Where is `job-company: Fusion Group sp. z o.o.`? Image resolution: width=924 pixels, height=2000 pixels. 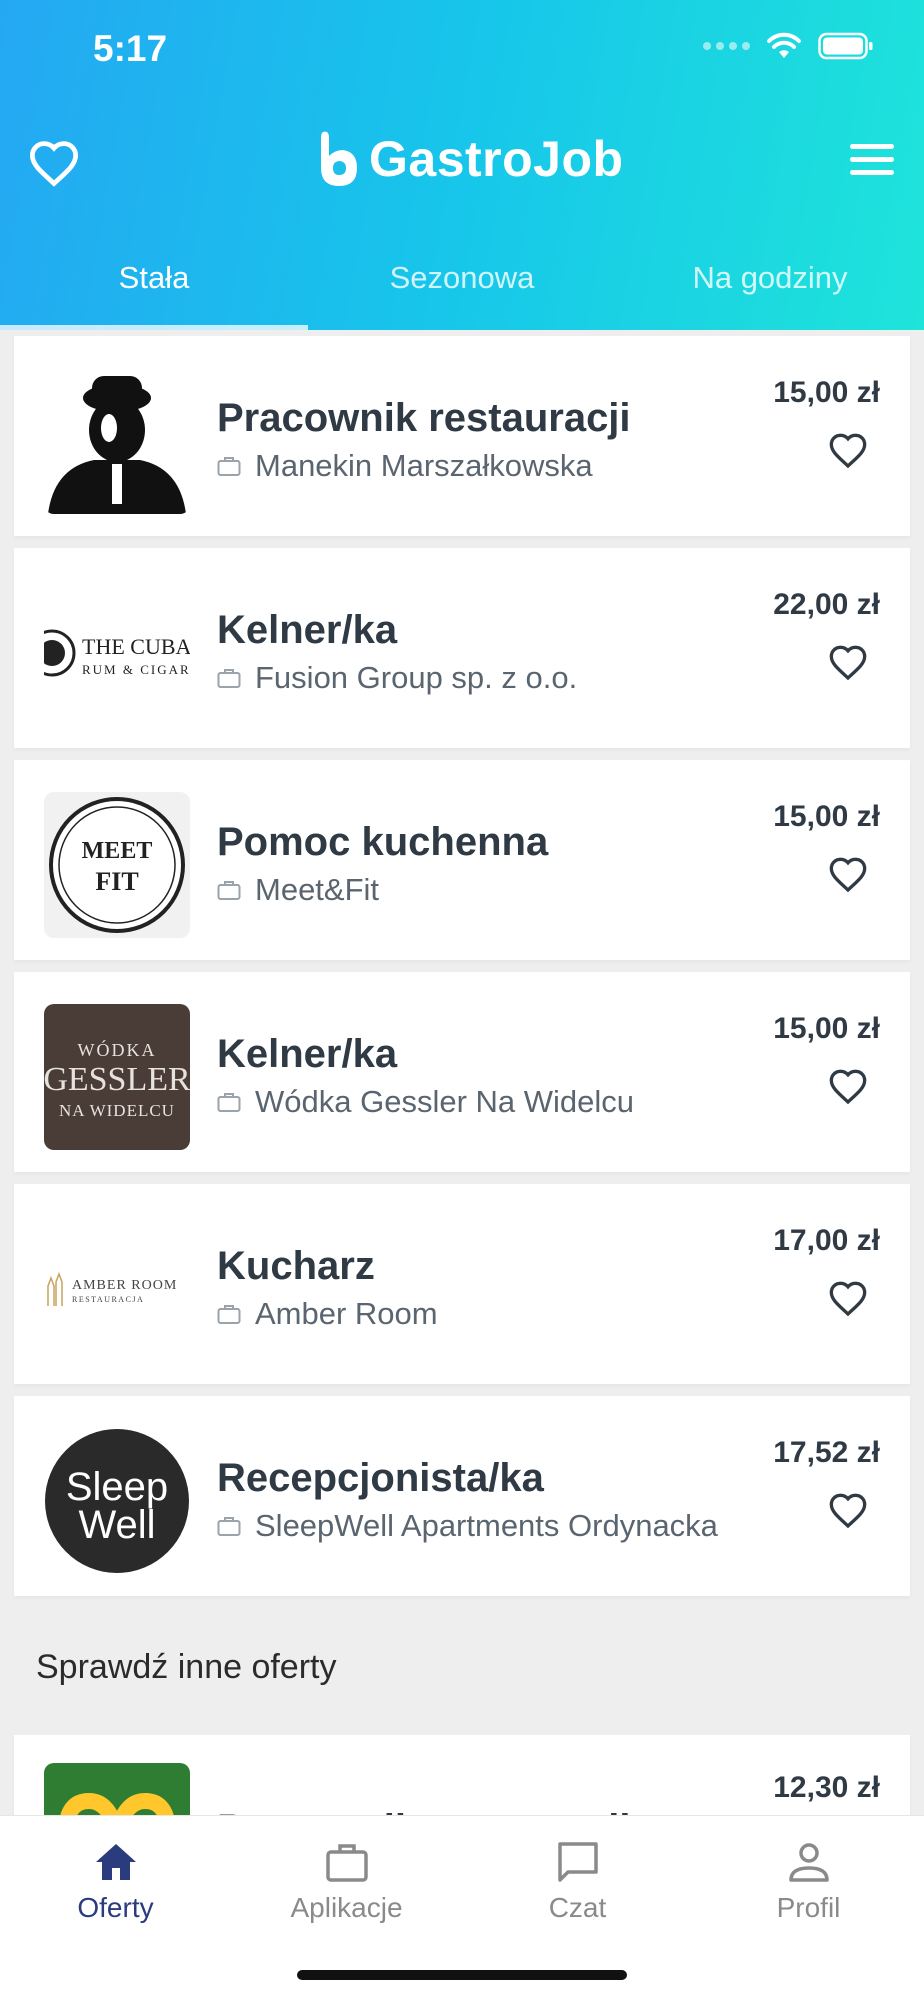 job-company: Fusion Group sp. z o.o. is located at coordinates (397, 678).